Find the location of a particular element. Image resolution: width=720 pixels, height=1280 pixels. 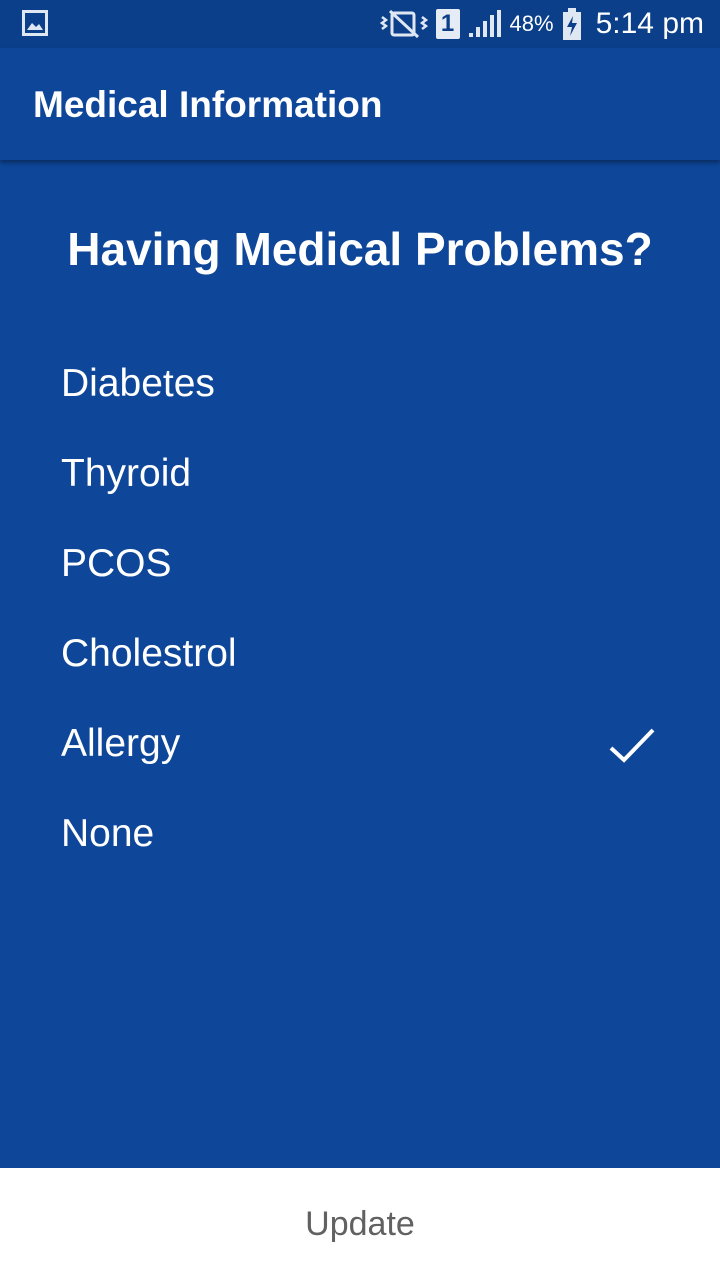

option-thyroid: Thyroid is located at coordinates (360, 475).